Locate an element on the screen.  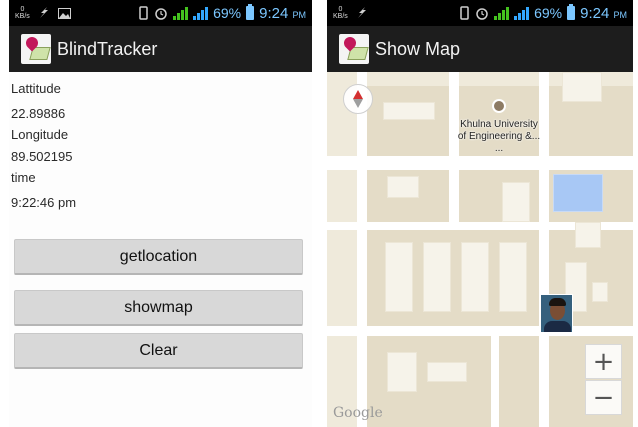
time-value: 9:22:46 pm is located at coordinates (44, 202).